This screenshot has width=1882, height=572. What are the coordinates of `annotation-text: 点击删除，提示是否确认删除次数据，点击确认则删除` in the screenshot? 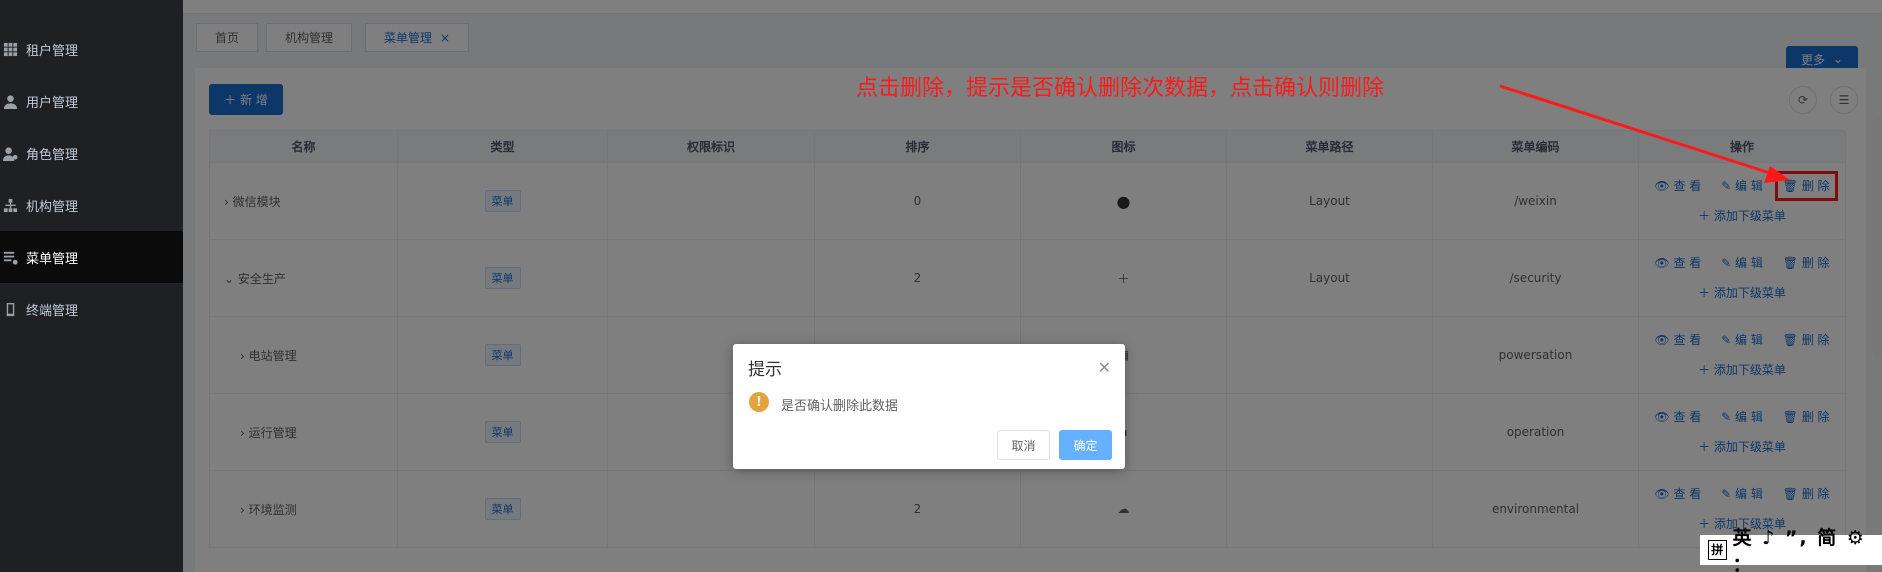 It's located at (1120, 88).